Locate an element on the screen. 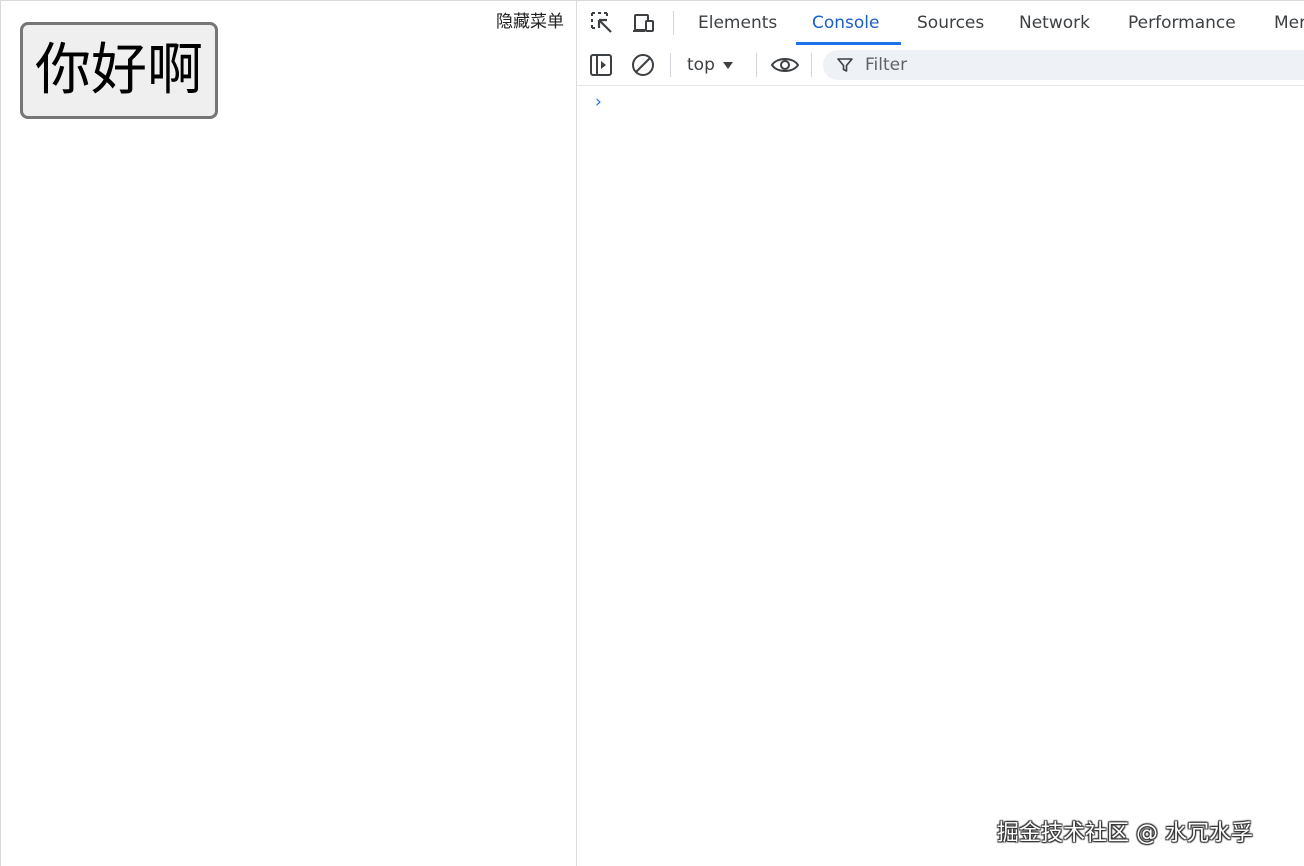  device-toolbar-icon is located at coordinates (644, 23).